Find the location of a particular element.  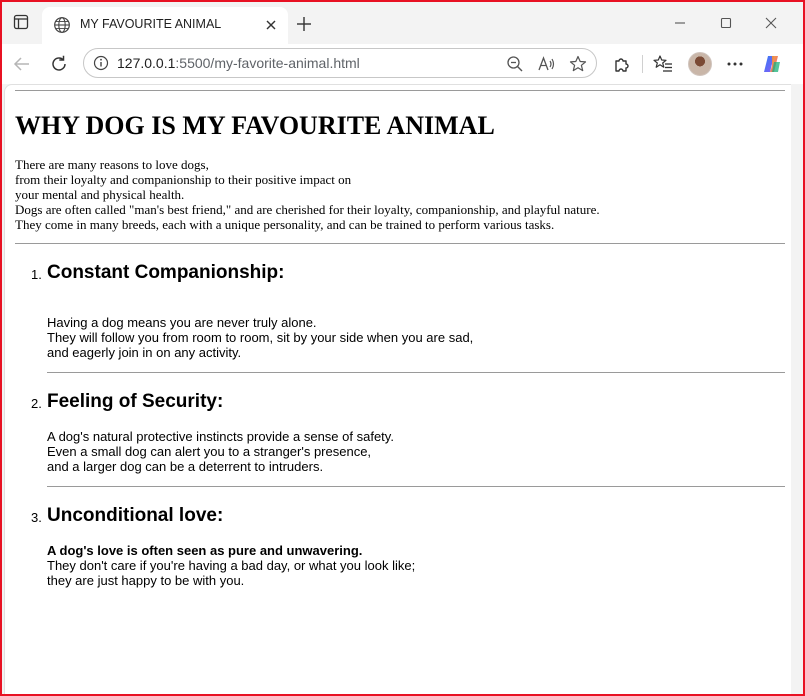

favorites-icon is located at coordinates (663, 64).